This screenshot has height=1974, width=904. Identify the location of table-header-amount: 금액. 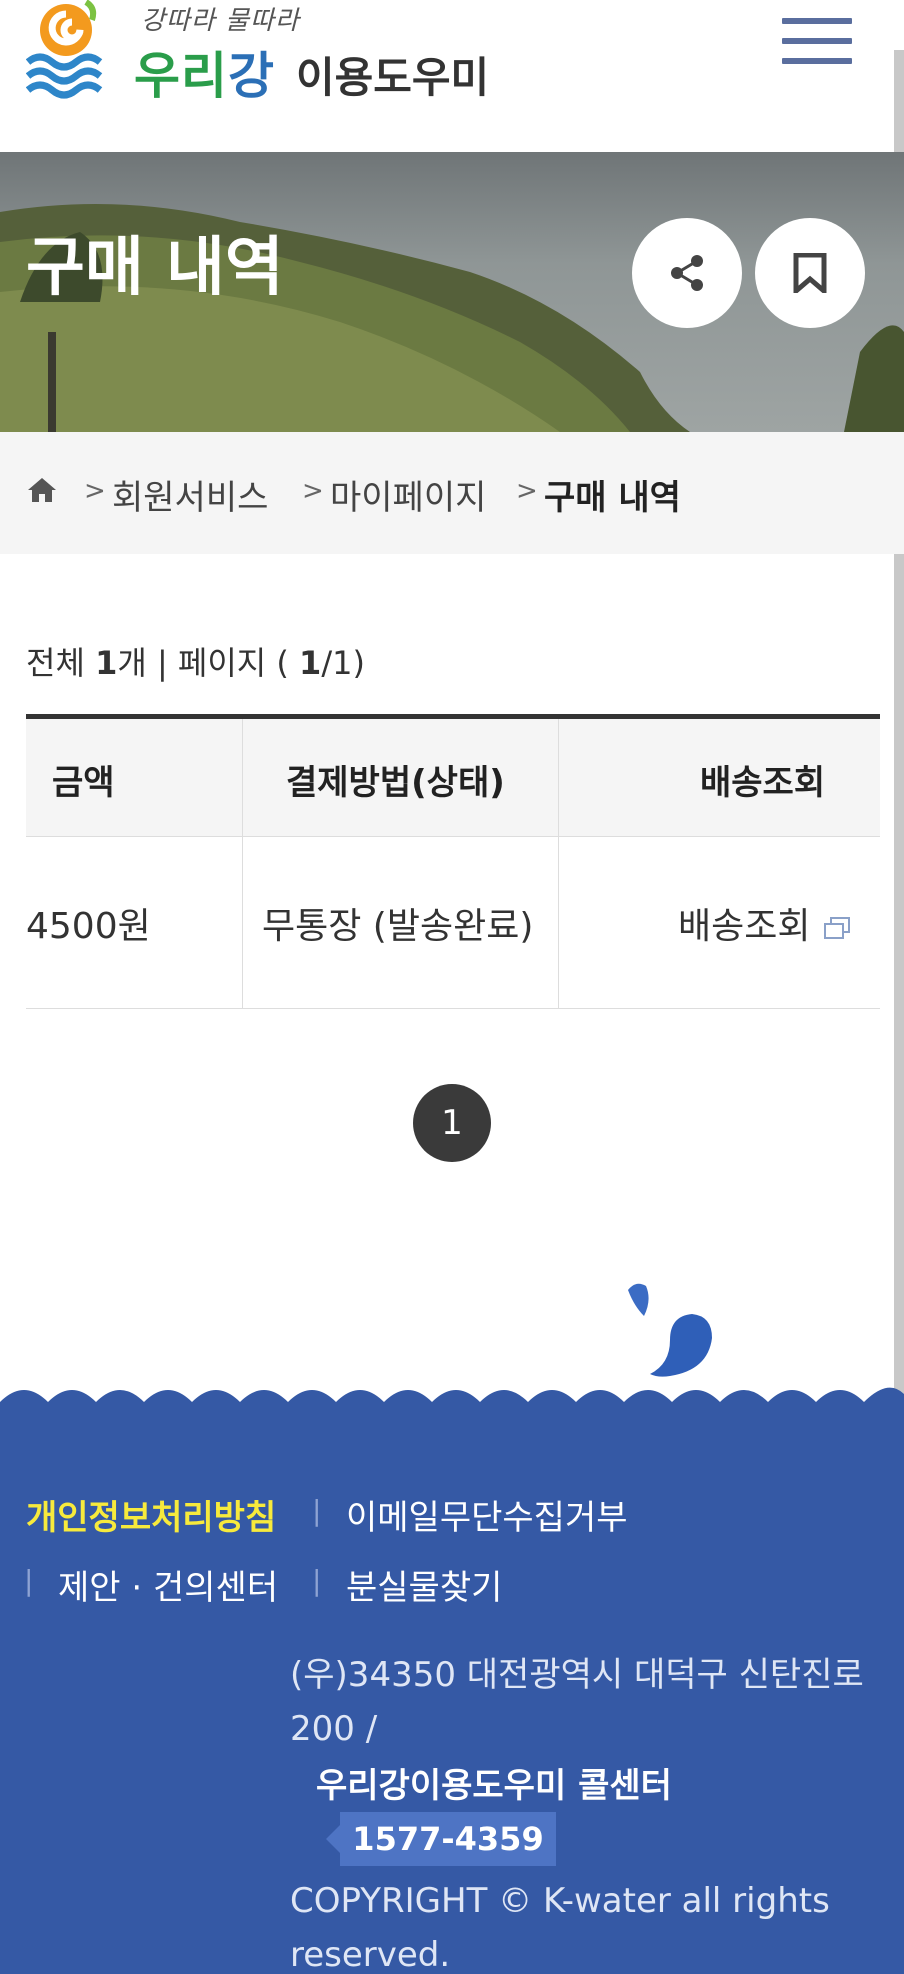
(83, 783).